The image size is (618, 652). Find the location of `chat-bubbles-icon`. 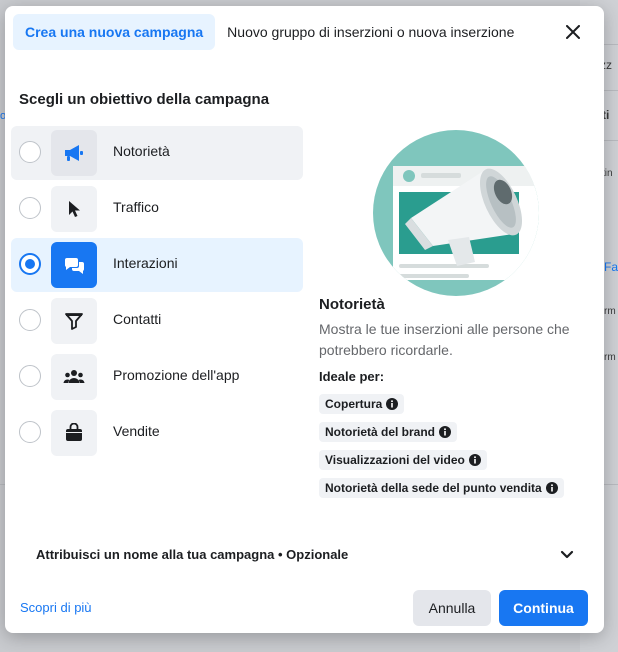

chat-bubbles-icon is located at coordinates (74, 266).